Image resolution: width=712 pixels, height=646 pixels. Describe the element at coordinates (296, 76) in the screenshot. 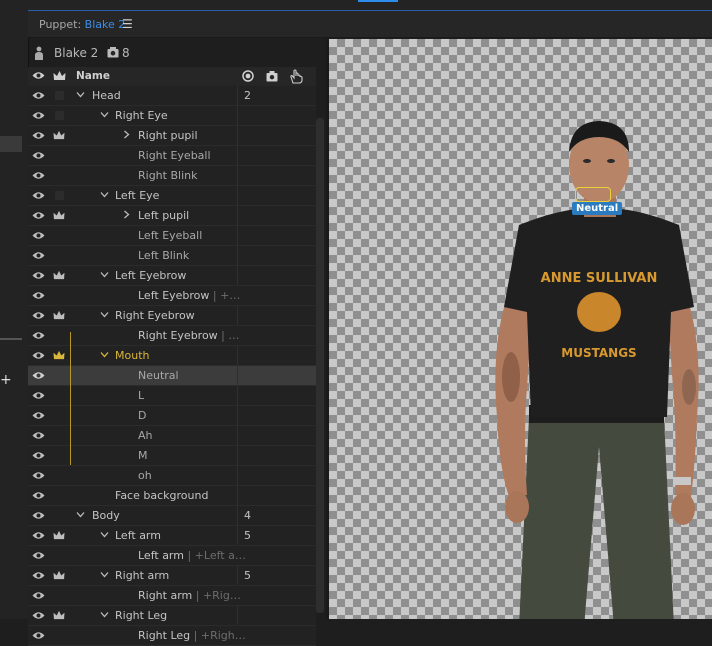

I see `hand-column-icon` at that location.